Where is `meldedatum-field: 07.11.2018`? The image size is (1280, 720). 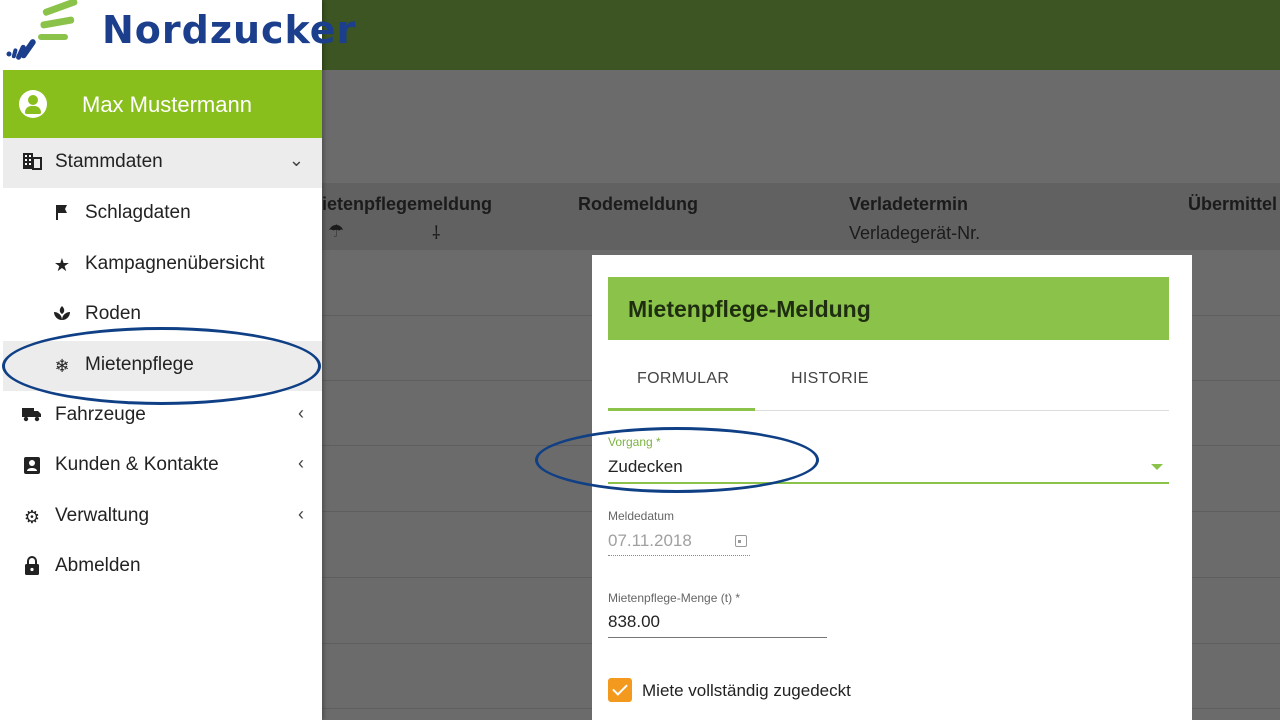
meldedatum-field: 07.11.2018 is located at coordinates (650, 541).